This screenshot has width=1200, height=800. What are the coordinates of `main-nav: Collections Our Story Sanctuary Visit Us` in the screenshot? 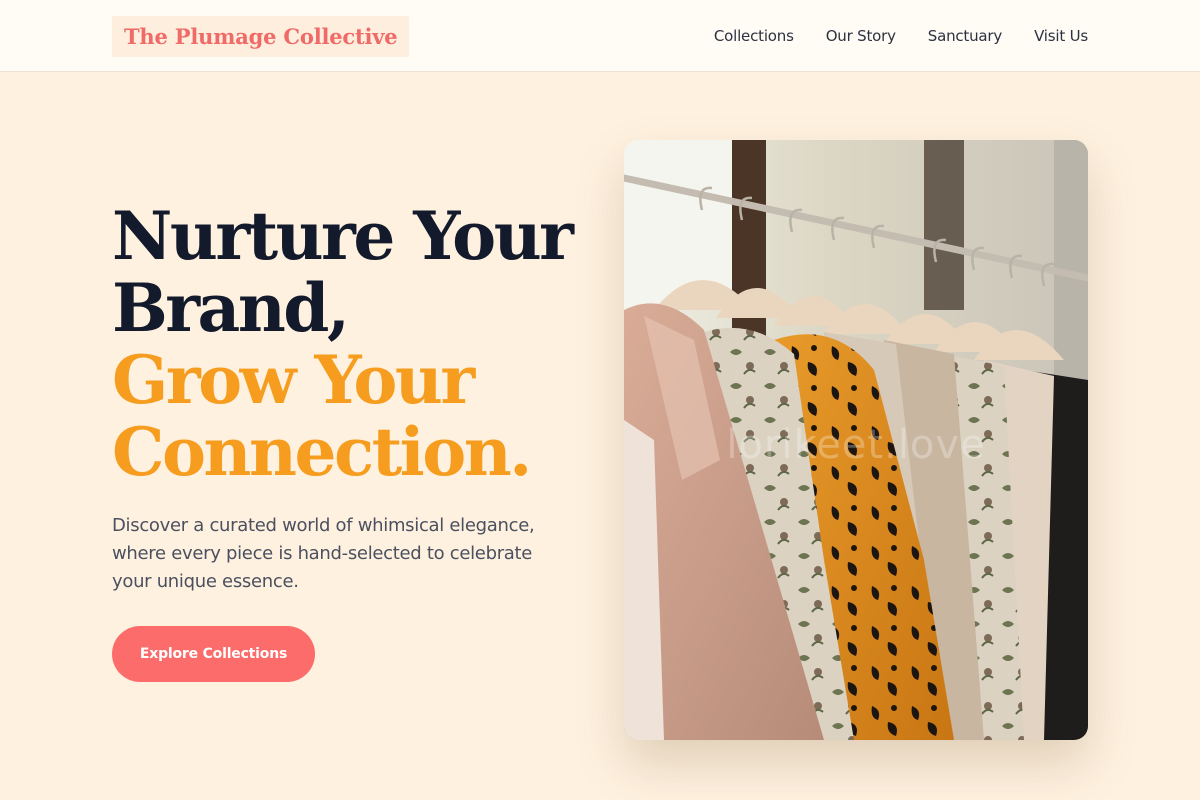 It's located at (901, 36).